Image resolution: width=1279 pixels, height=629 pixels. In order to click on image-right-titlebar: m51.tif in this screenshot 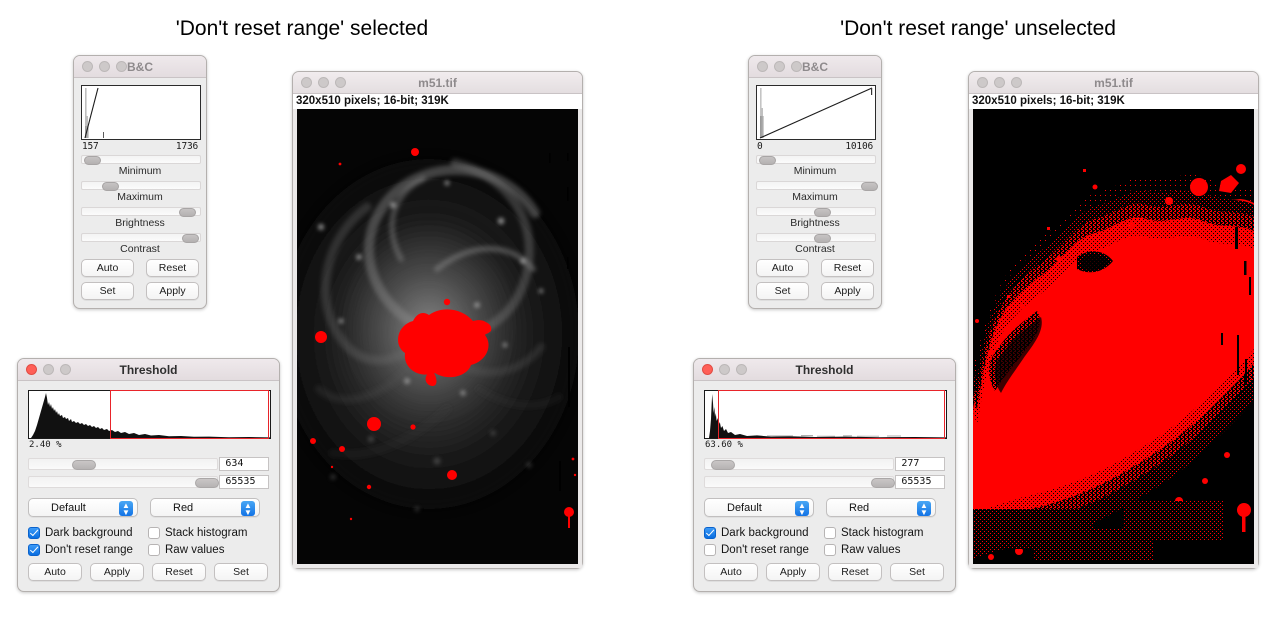, I will do `click(1113, 83)`.